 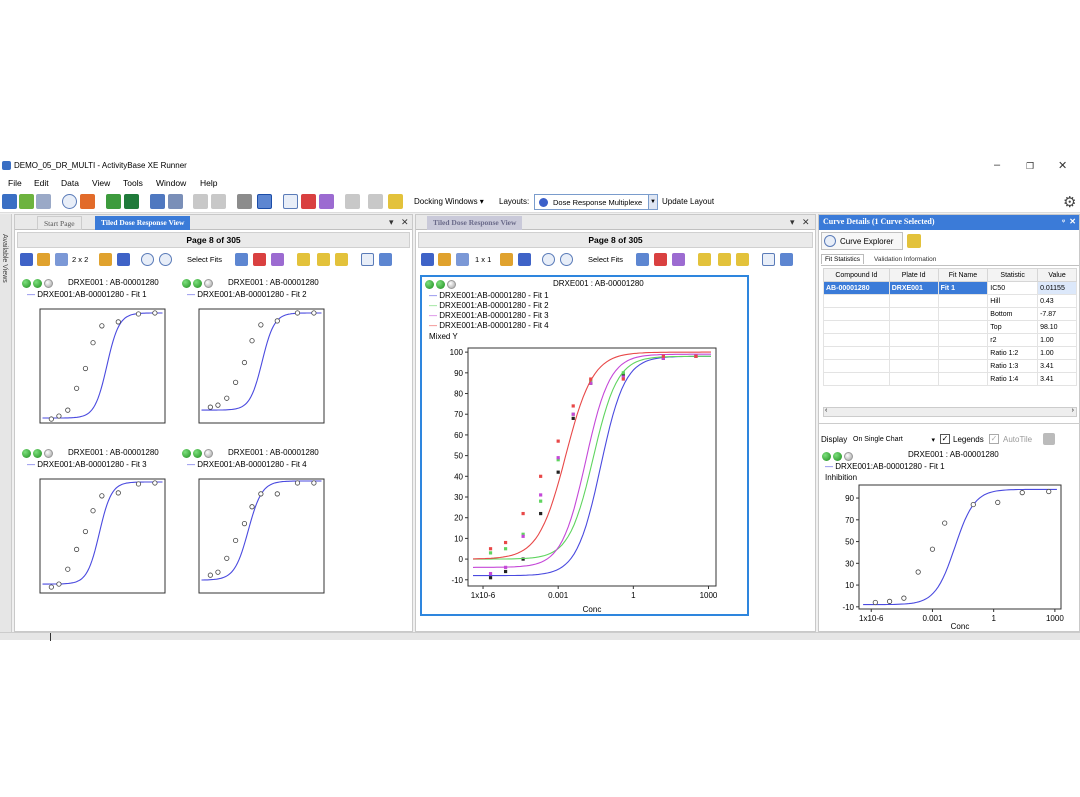 I want to click on scroll-left-icon: ‹, so click(x=826, y=410).